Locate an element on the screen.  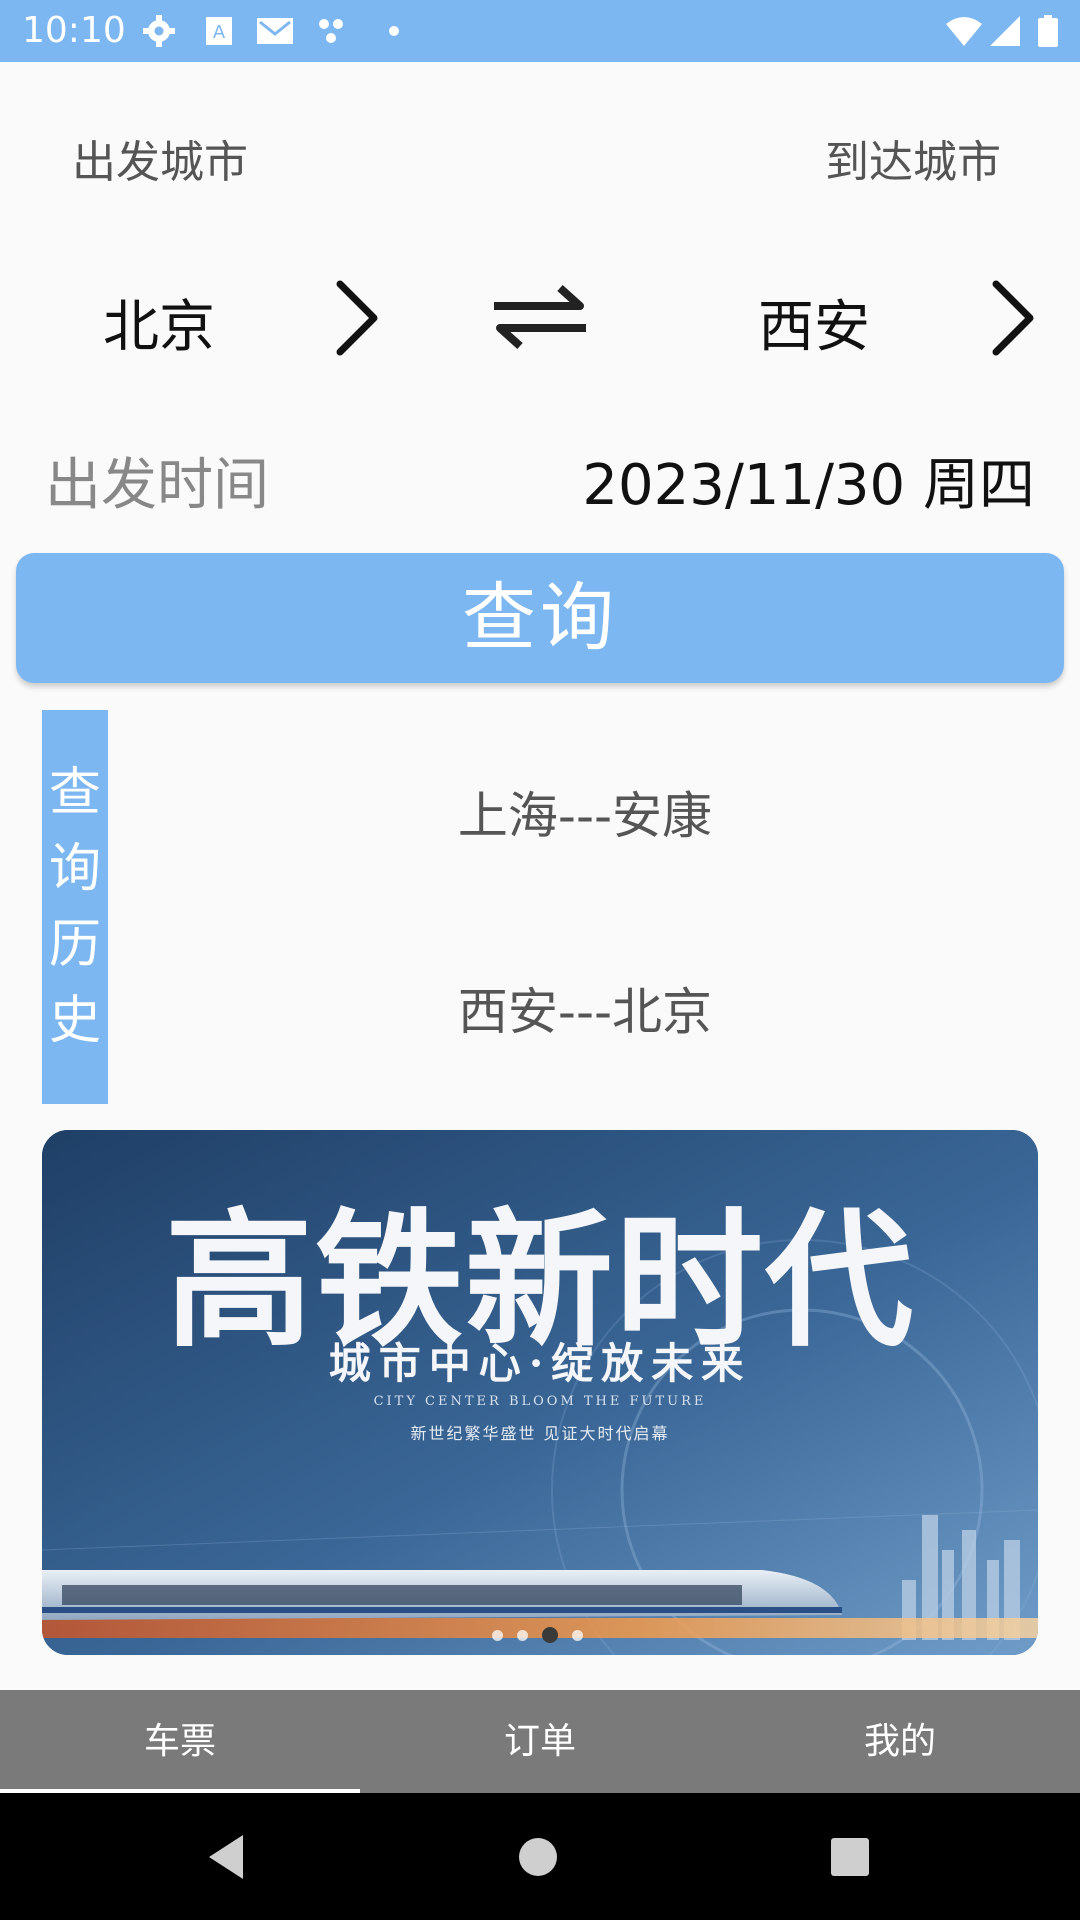
status-time: 10:10 is located at coordinates (74, 30).